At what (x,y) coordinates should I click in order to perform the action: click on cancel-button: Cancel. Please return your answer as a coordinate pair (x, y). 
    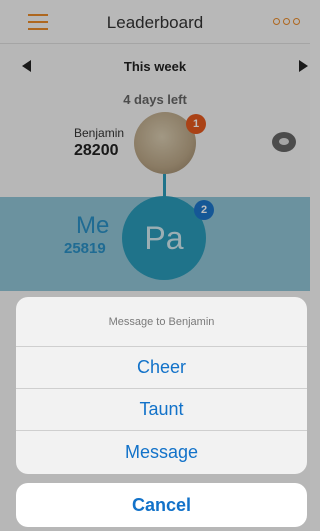
    Looking at the image, I should click on (161, 505).